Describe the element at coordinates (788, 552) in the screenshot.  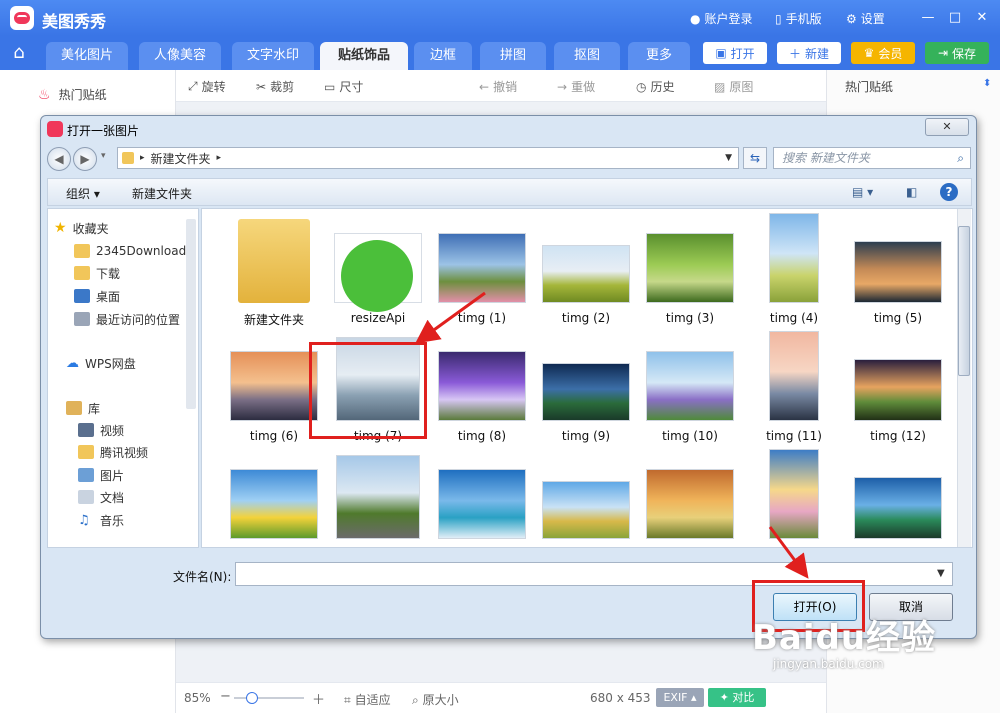
I see `arrow-to-open-button` at that location.